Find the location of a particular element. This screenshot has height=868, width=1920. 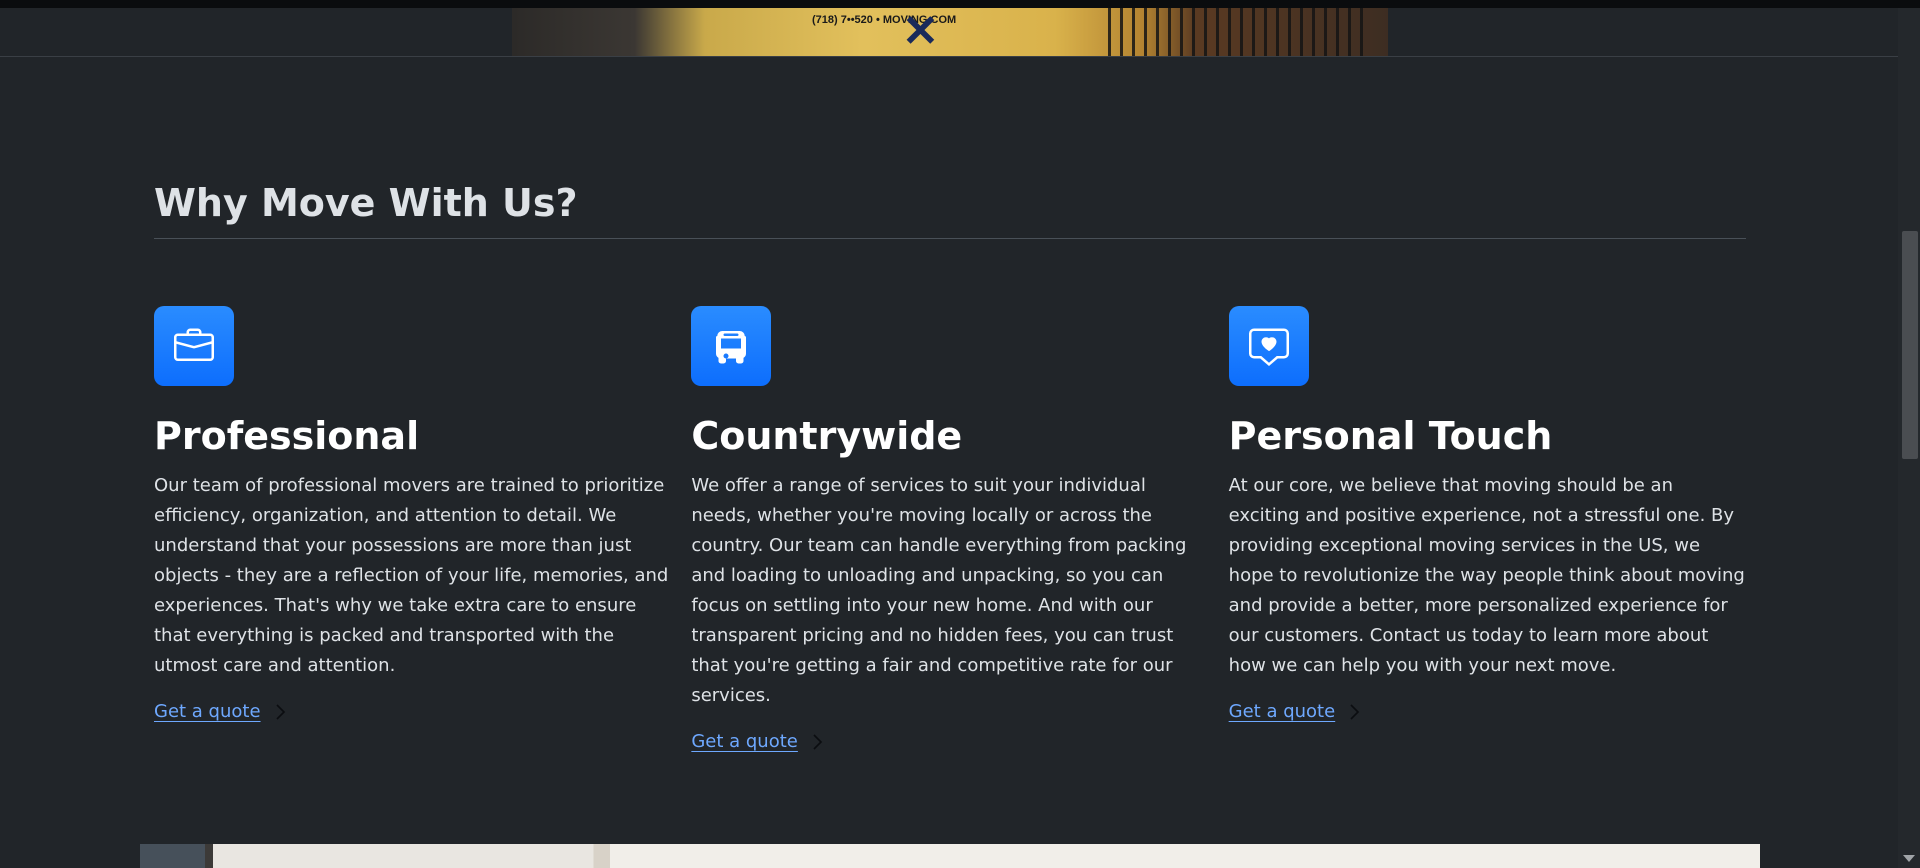

section-title: Why Move With Us? is located at coordinates (950, 204).